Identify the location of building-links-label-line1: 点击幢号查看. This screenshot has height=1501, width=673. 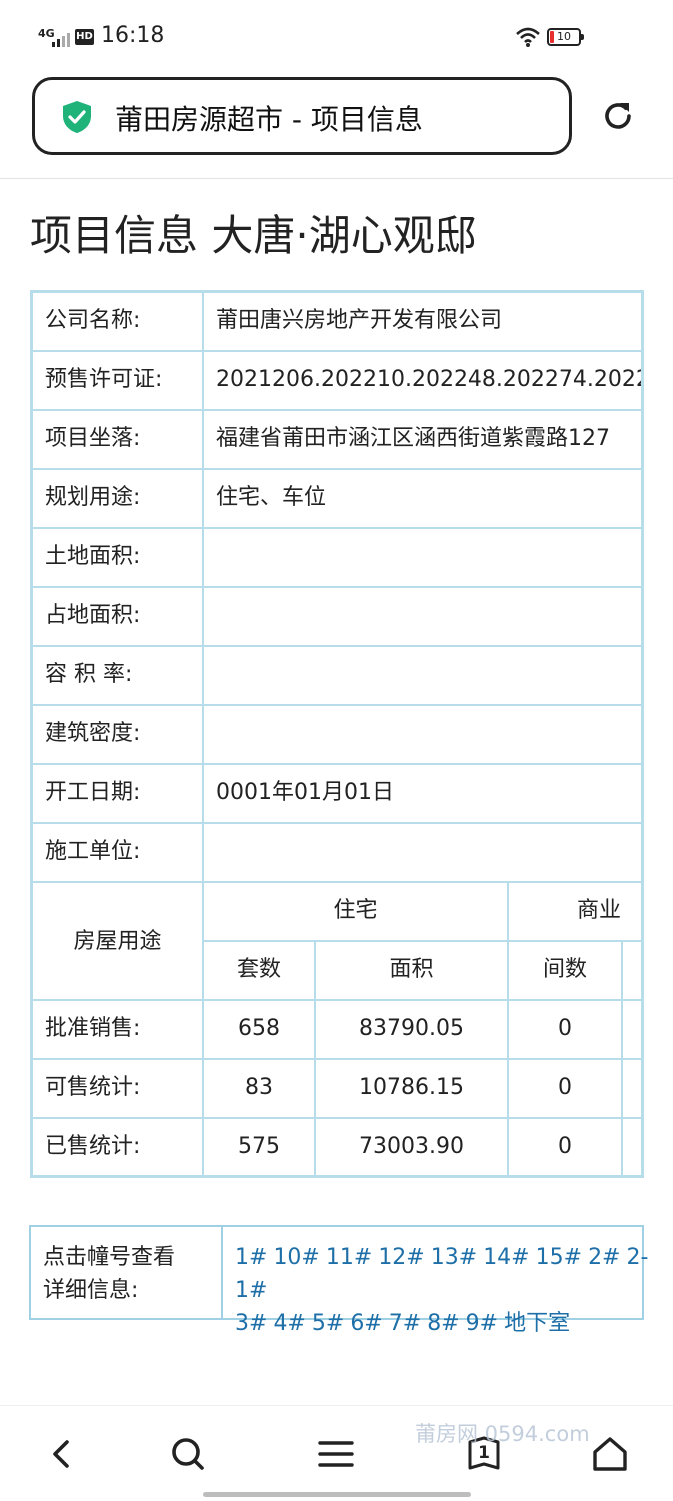
(109, 1257).